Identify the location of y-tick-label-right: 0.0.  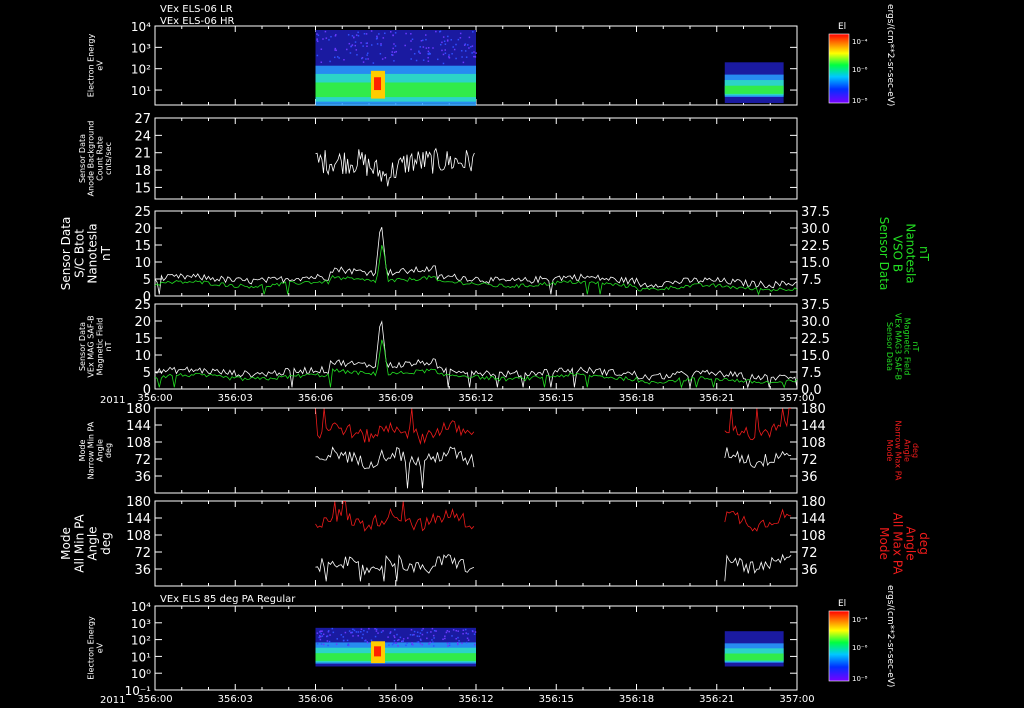
(811, 390).